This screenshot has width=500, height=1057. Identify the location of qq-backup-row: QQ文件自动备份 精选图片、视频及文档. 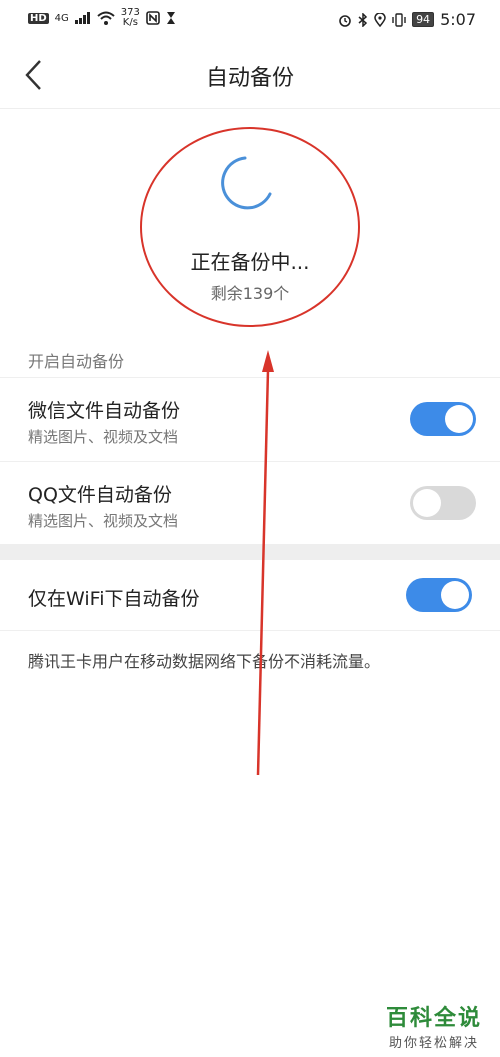
(250, 503).